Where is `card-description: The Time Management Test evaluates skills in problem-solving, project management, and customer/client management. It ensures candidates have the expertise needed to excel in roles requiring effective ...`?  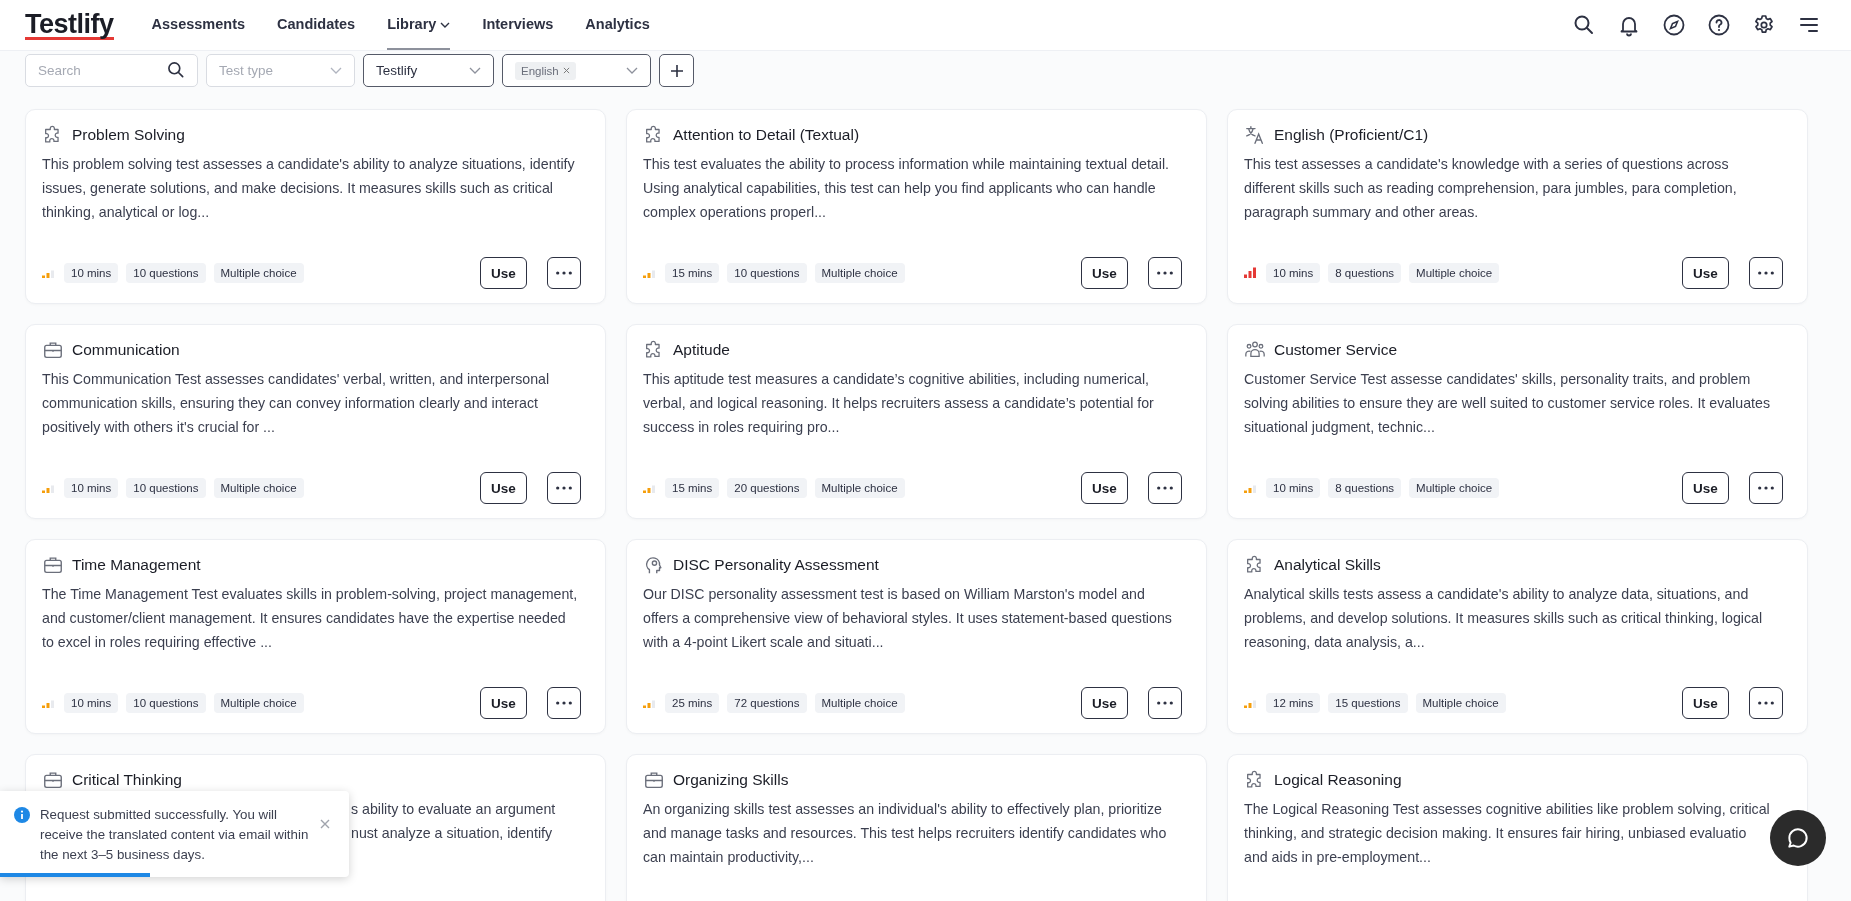
card-description: The Time Management Test evaluates skills in problem-solving, project management, and customer/client management. It ensures candidates have the expertise needed to excel in roles requiring effective ... is located at coordinates (310, 618).